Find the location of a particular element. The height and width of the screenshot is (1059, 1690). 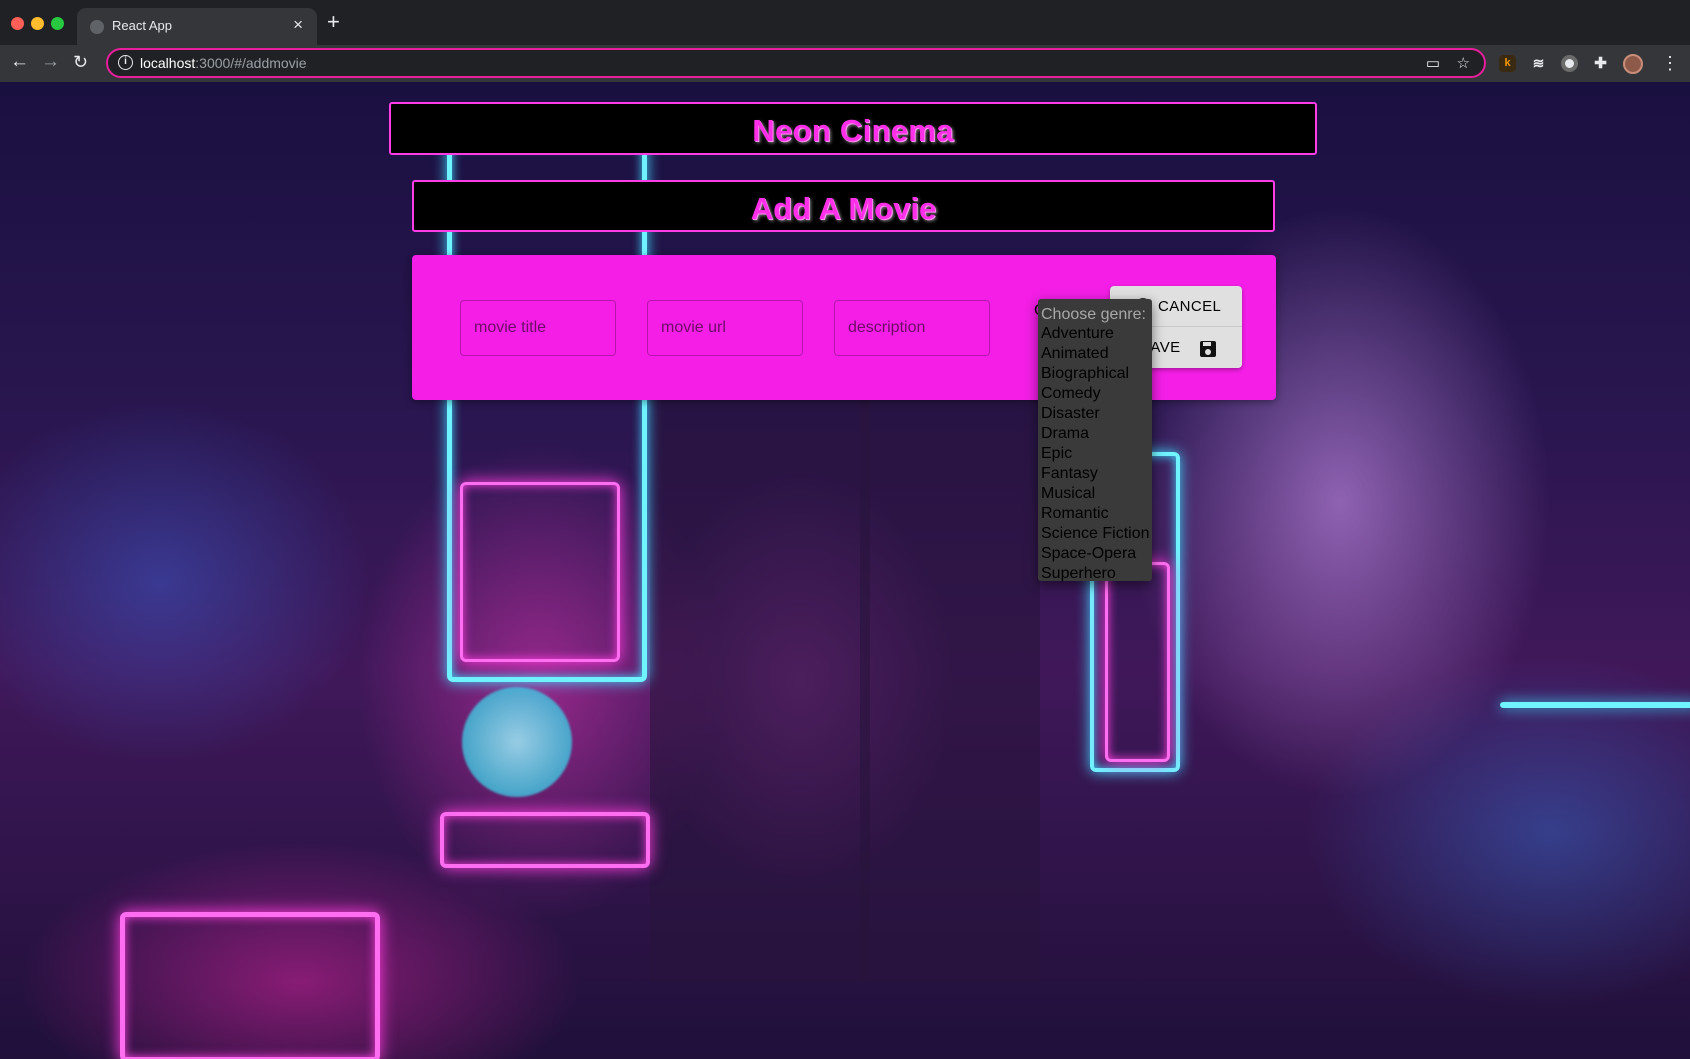

genre-option: Disaster is located at coordinates (1095, 414).